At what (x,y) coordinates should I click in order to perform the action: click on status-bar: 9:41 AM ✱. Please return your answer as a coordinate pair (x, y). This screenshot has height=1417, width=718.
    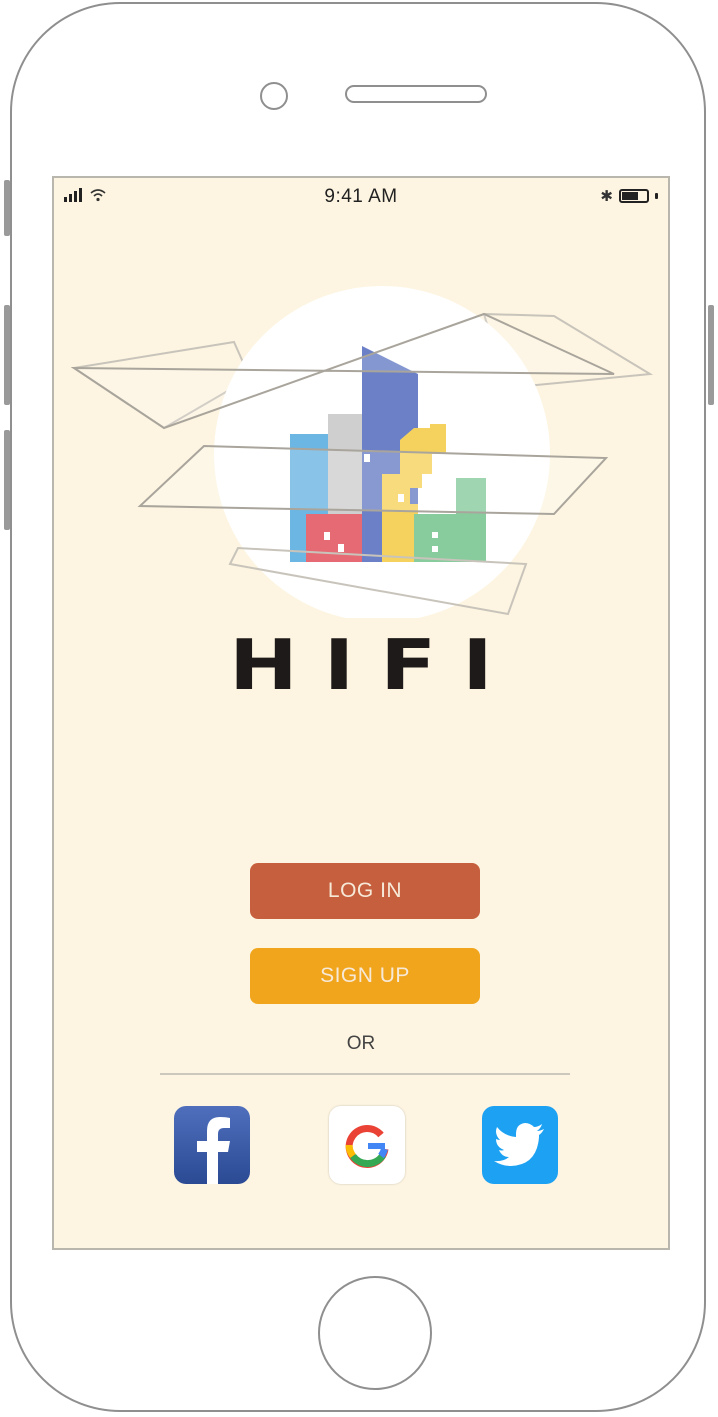
    Looking at the image, I should click on (361, 198).